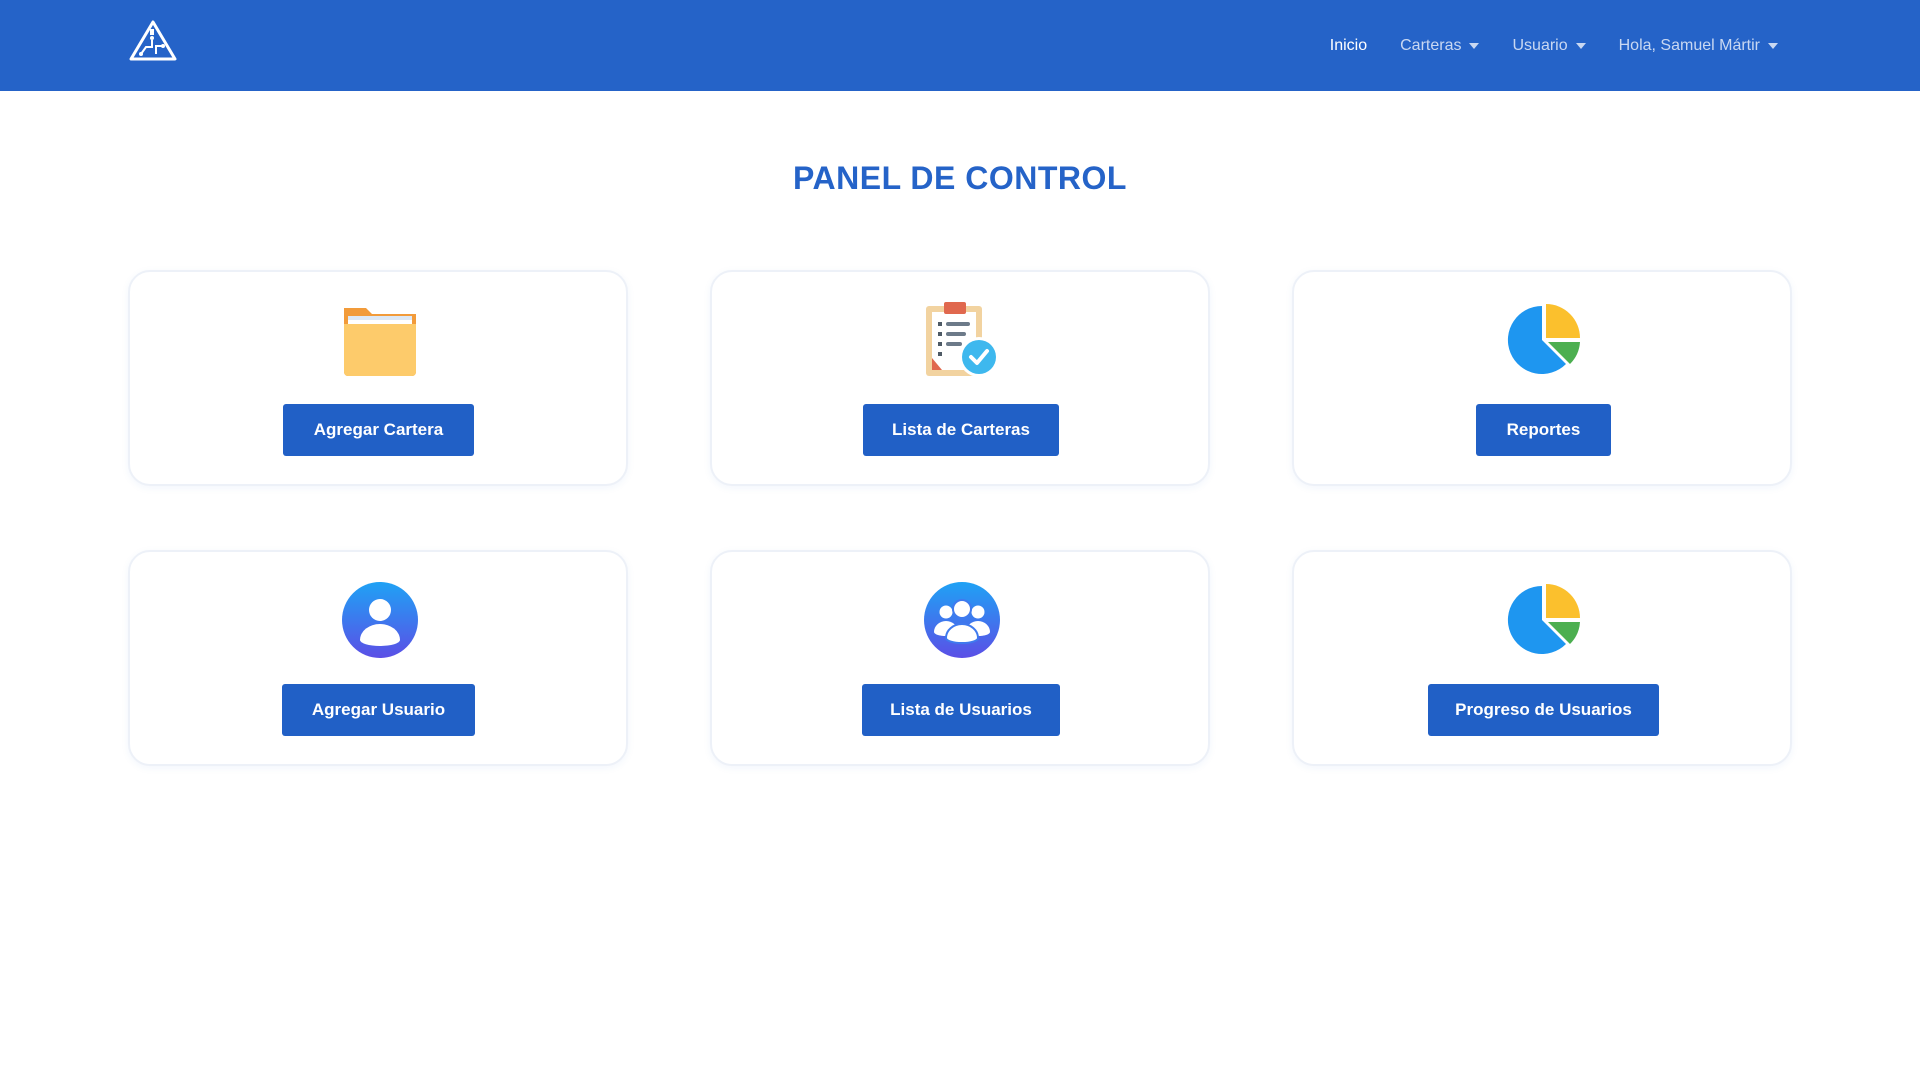 This screenshot has width=1920, height=1080. What do you see at coordinates (1689, 45) in the screenshot?
I see `nav-item-label: Hola, Samuel Mártir` at bounding box center [1689, 45].